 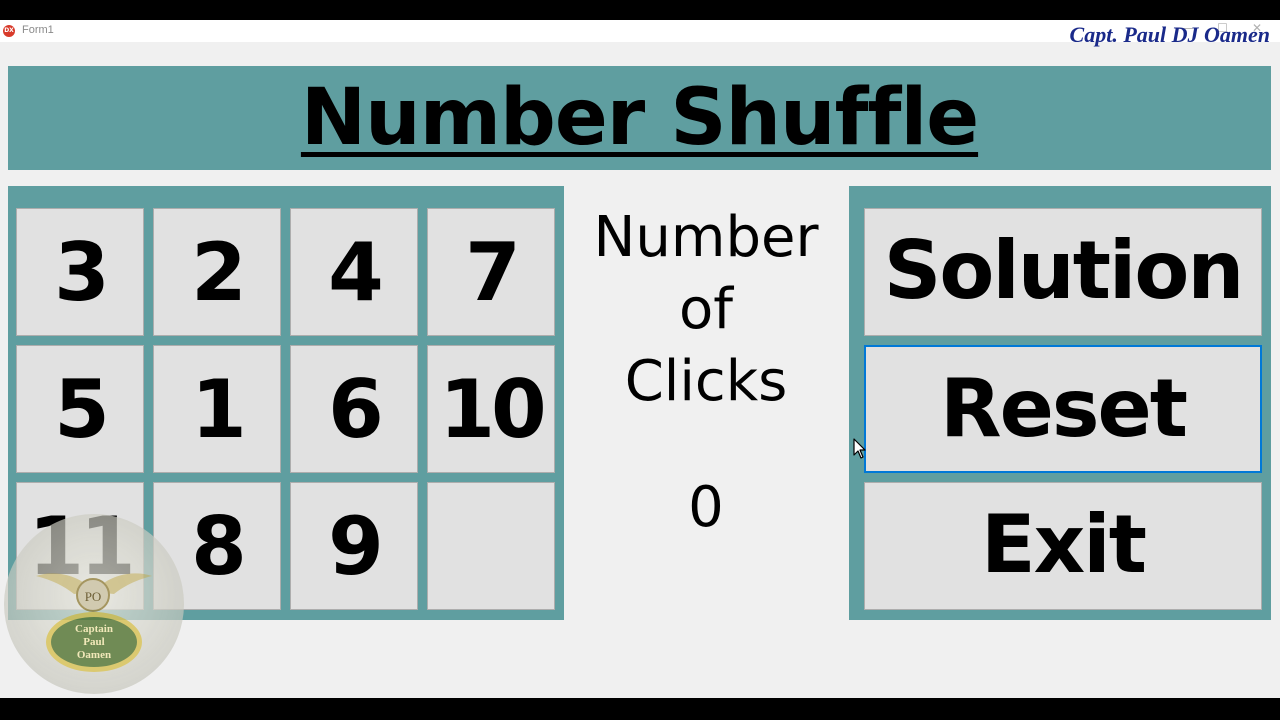 I want to click on clicks-counter-value: 0, so click(x=706, y=507).